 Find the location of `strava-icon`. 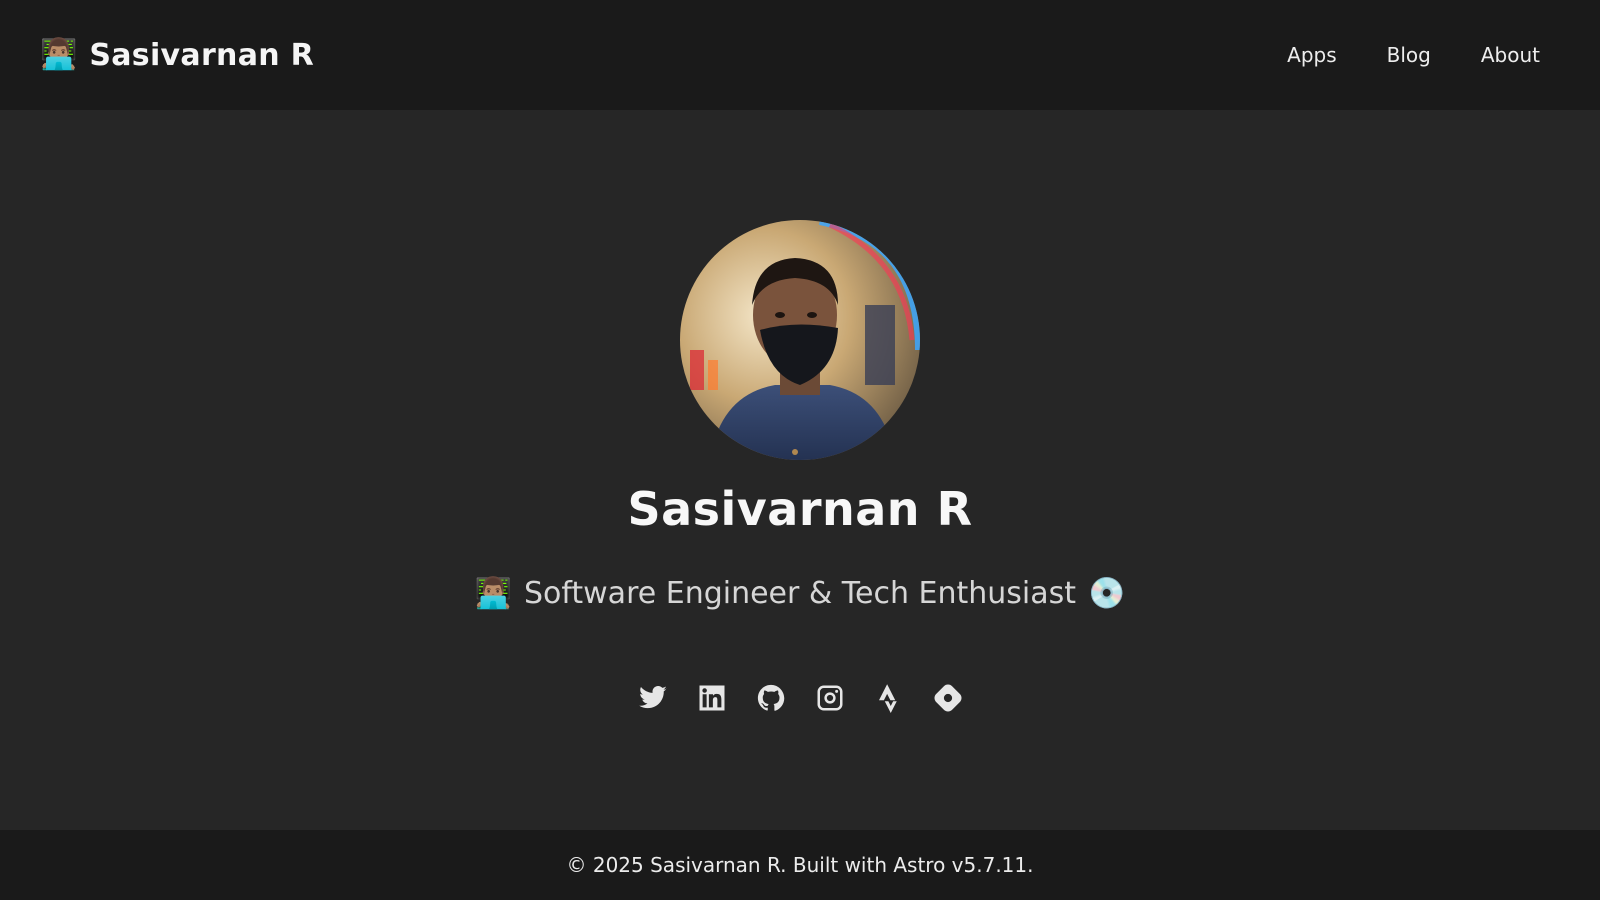

strava-icon is located at coordinates (887, 698).